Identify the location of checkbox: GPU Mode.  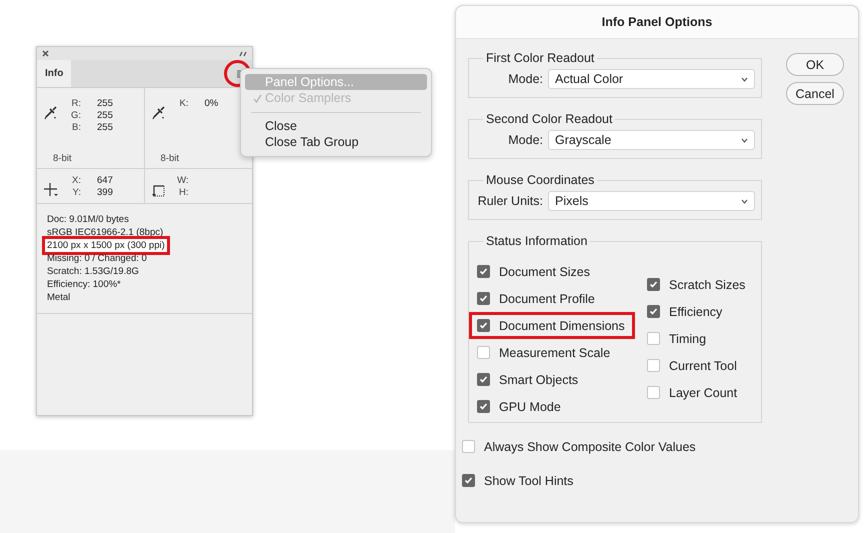
(555, 406).